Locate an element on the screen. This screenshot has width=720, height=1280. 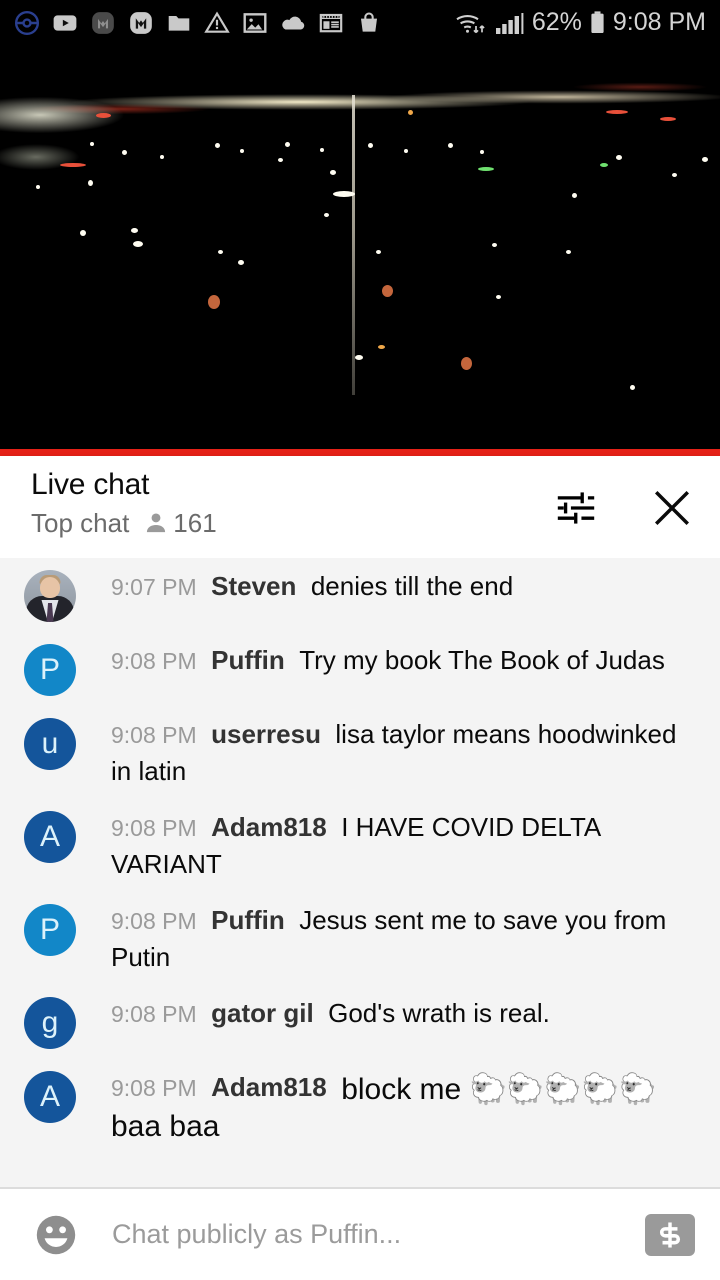
chat-message: g 9:08 PM gator gil God's wrath is real. is located at coordinates (360, 1022).